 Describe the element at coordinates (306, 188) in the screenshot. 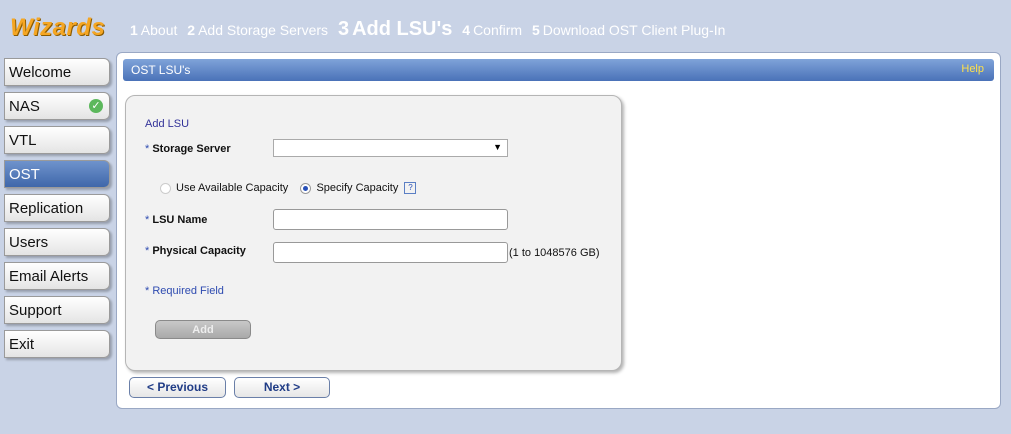

I see `specify-capacity-radio` at that location.